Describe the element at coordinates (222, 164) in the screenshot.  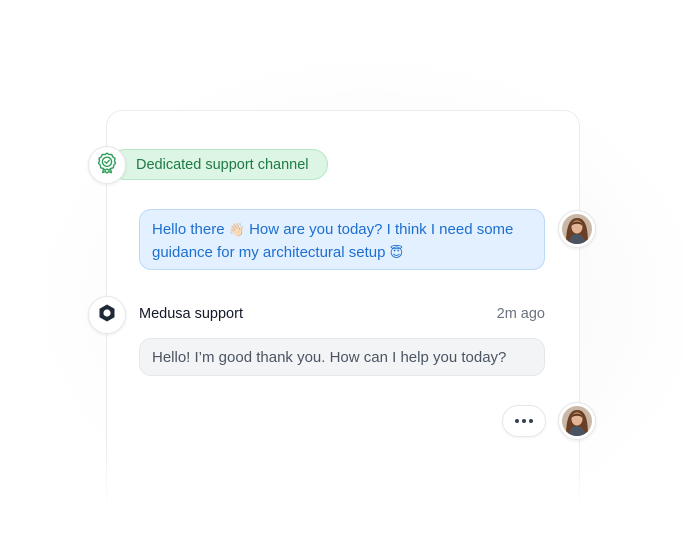
I see `badge-label: Dedicated support channel` at that location.